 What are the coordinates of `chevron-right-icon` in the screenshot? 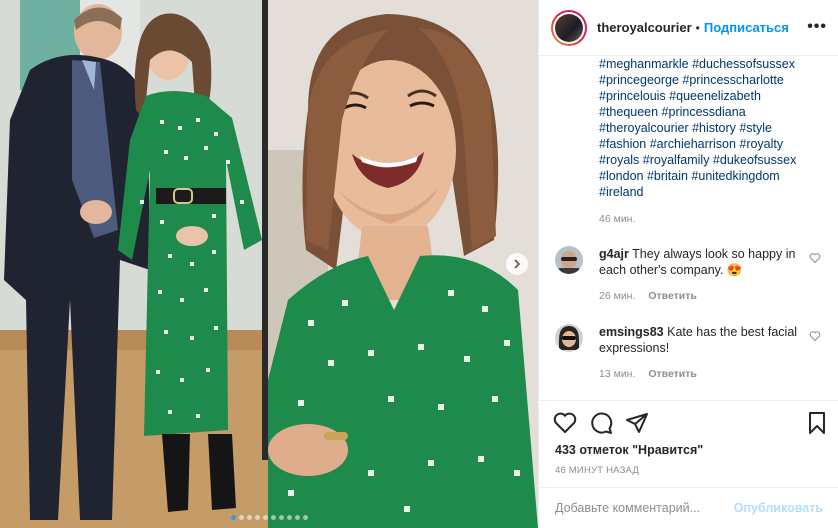 It's located at (517, 264).